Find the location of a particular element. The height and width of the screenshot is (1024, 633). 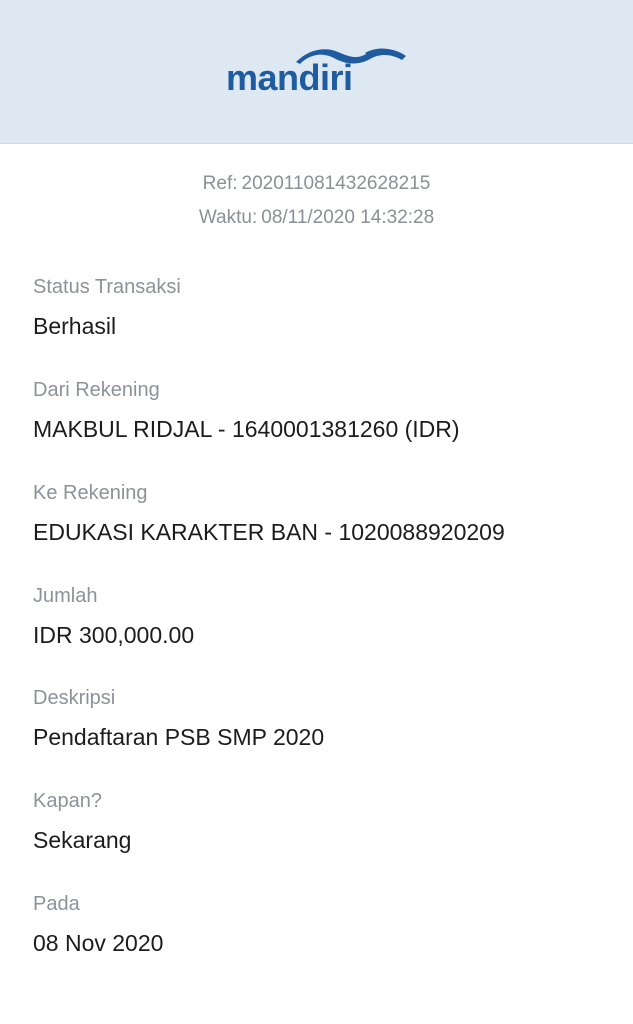

field-label: Deskripsi is located at coordinates (74, 698).